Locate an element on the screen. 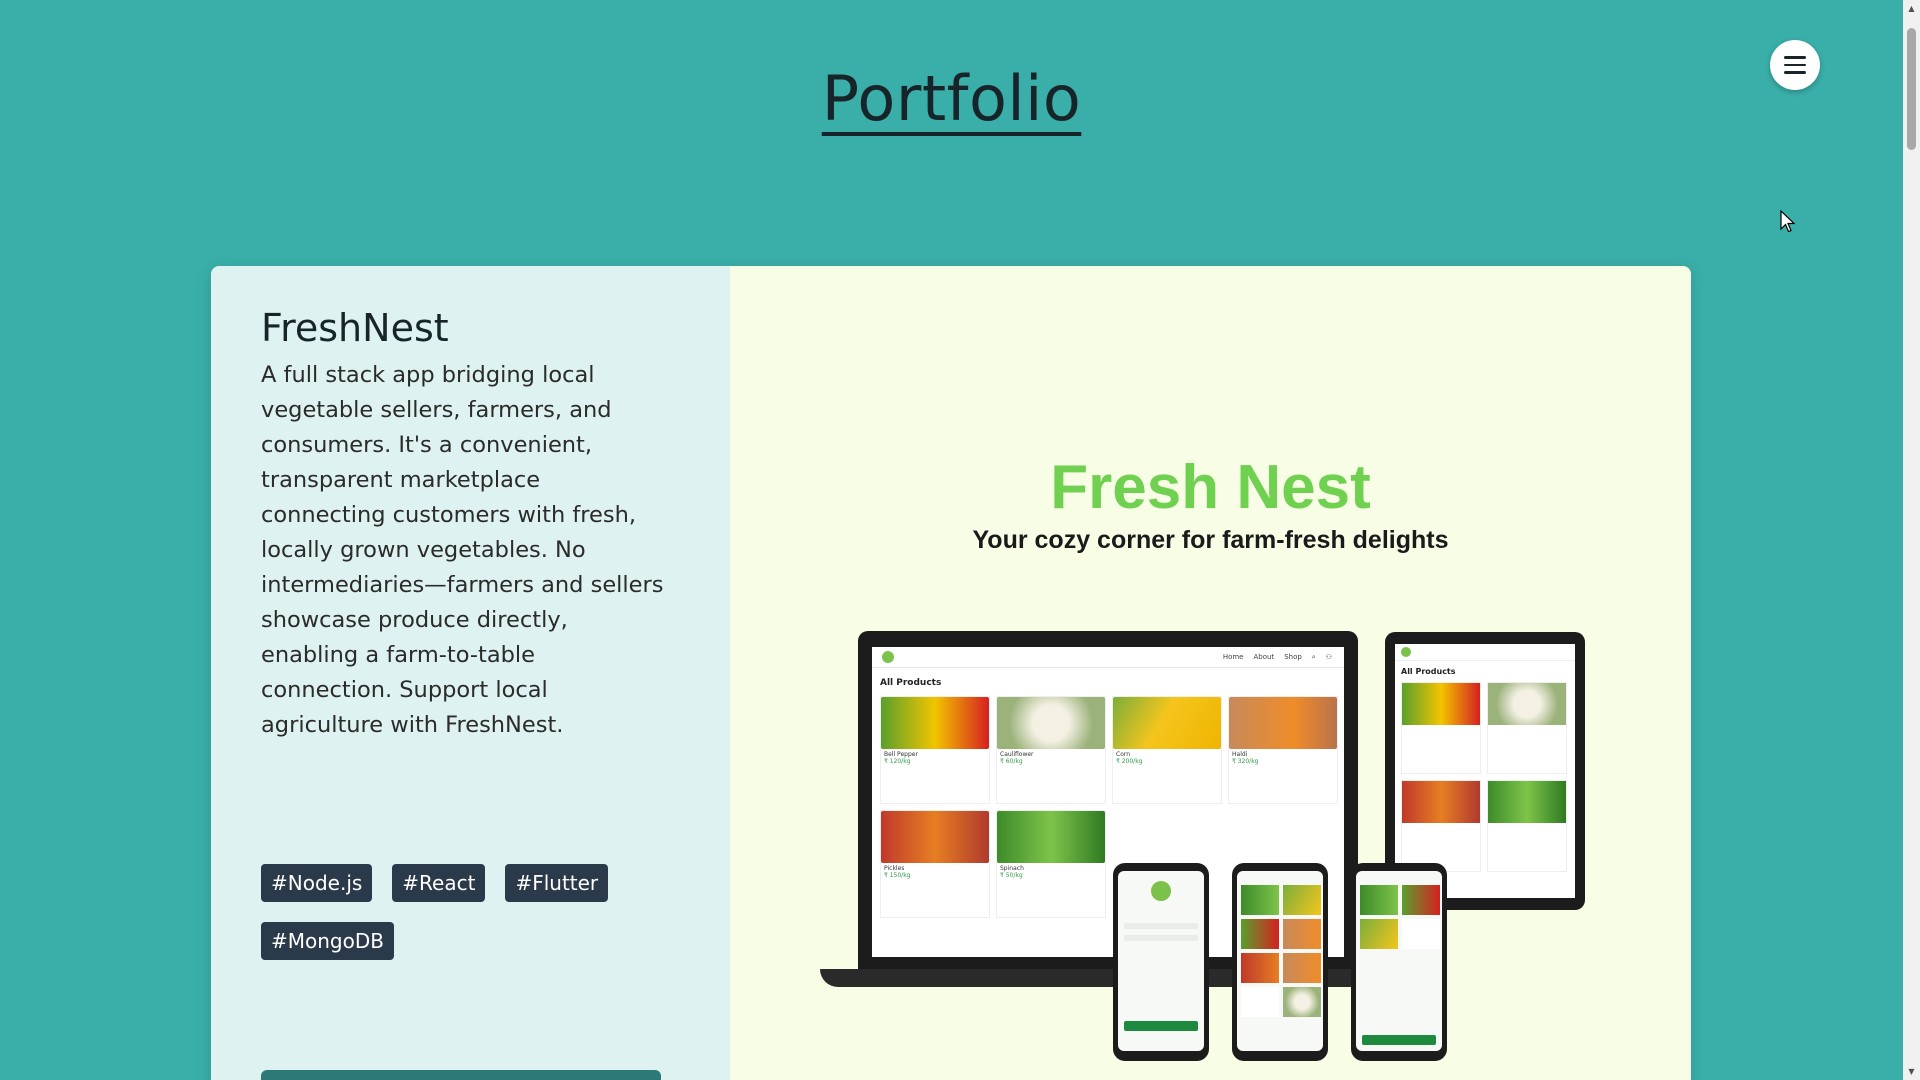  product-card: Bell Pepper ₹ 120/kg is located at coordinates (935, 750).